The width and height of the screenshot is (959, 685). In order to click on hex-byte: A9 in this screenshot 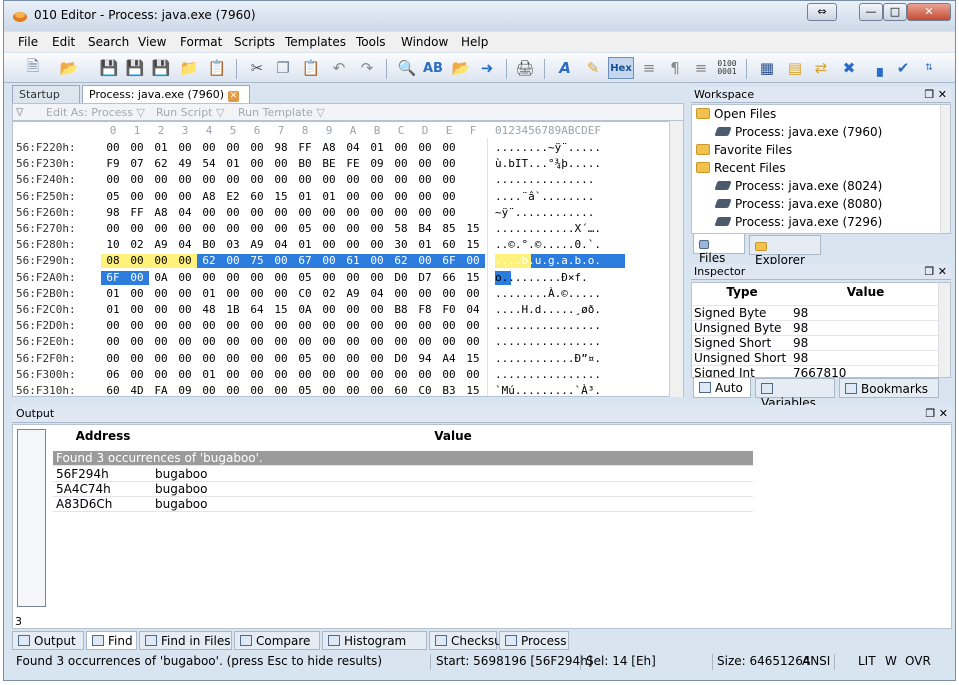, I will do `click(353, 294)`.